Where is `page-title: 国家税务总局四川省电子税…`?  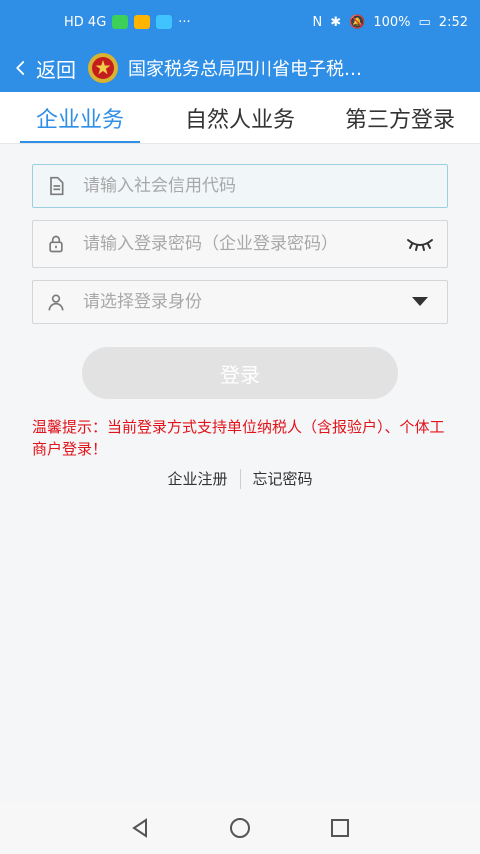
page-title: 国家税务总局四川省电子税… is located at coordinates (245, 69).